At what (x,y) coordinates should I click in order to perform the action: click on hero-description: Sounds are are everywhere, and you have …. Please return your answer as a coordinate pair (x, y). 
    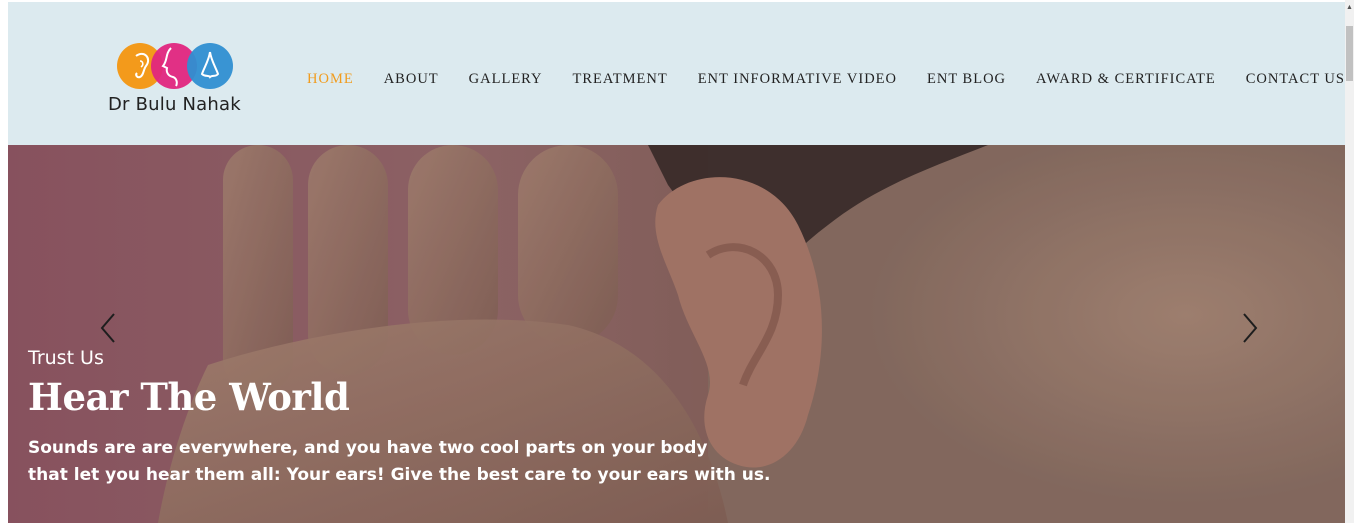
    Looking at the image, I should click on (408, 462).